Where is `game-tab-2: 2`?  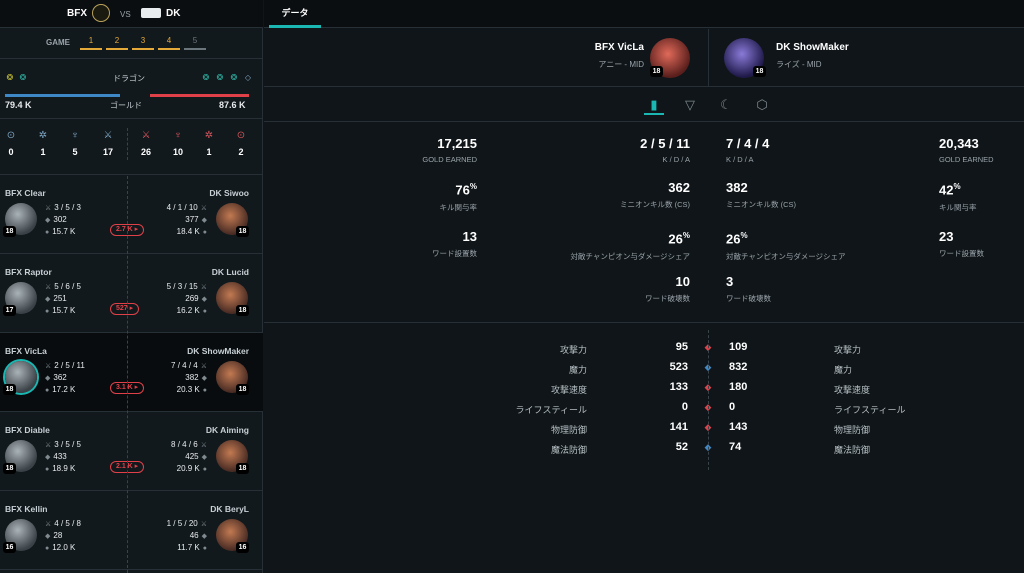 game-tab-2: 2 is located at coordinates (117, 43).